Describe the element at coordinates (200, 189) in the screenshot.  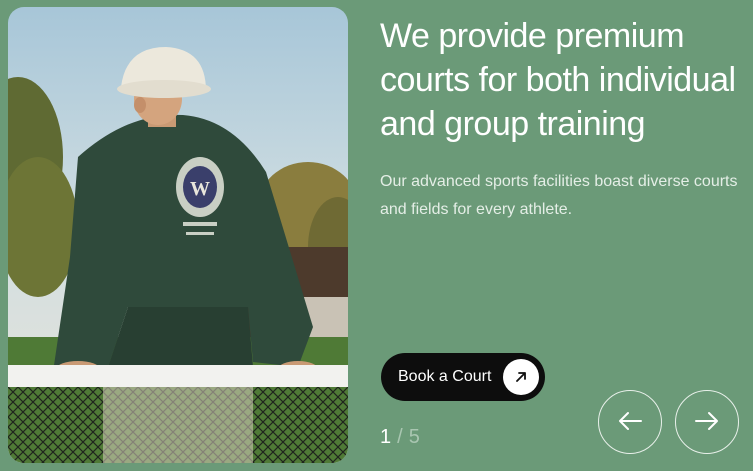
I see `svg-text: W` at that location.